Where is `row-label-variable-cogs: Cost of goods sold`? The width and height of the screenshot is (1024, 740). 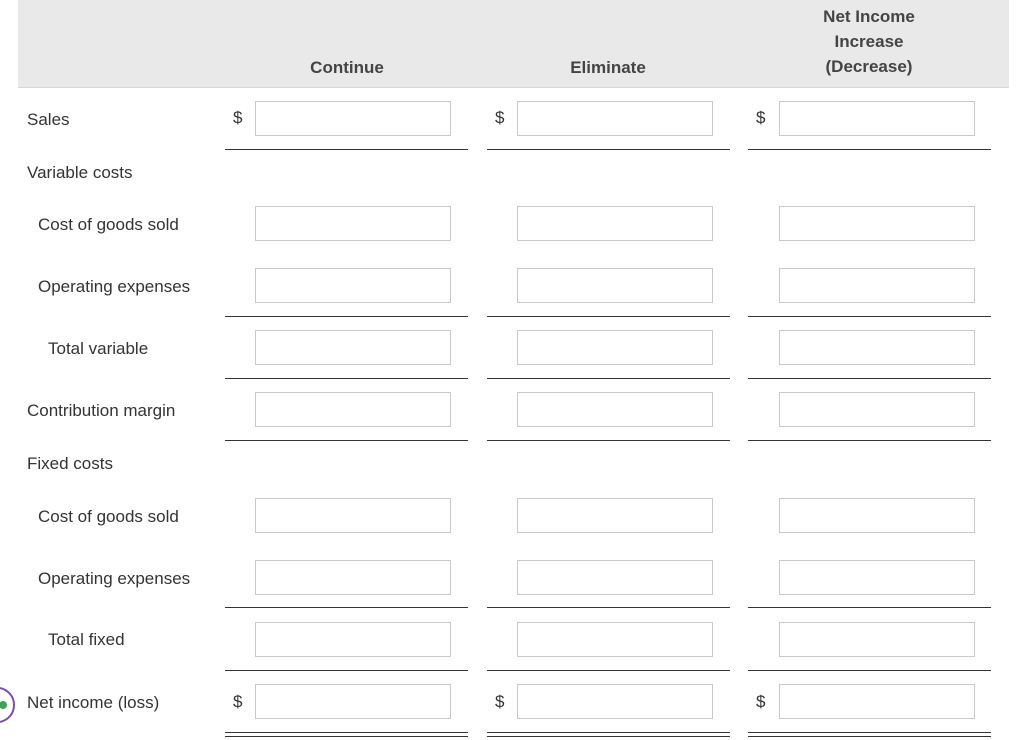
row-label-variable-cogs: Cost of goods sold is located at coordinates (108, 224).